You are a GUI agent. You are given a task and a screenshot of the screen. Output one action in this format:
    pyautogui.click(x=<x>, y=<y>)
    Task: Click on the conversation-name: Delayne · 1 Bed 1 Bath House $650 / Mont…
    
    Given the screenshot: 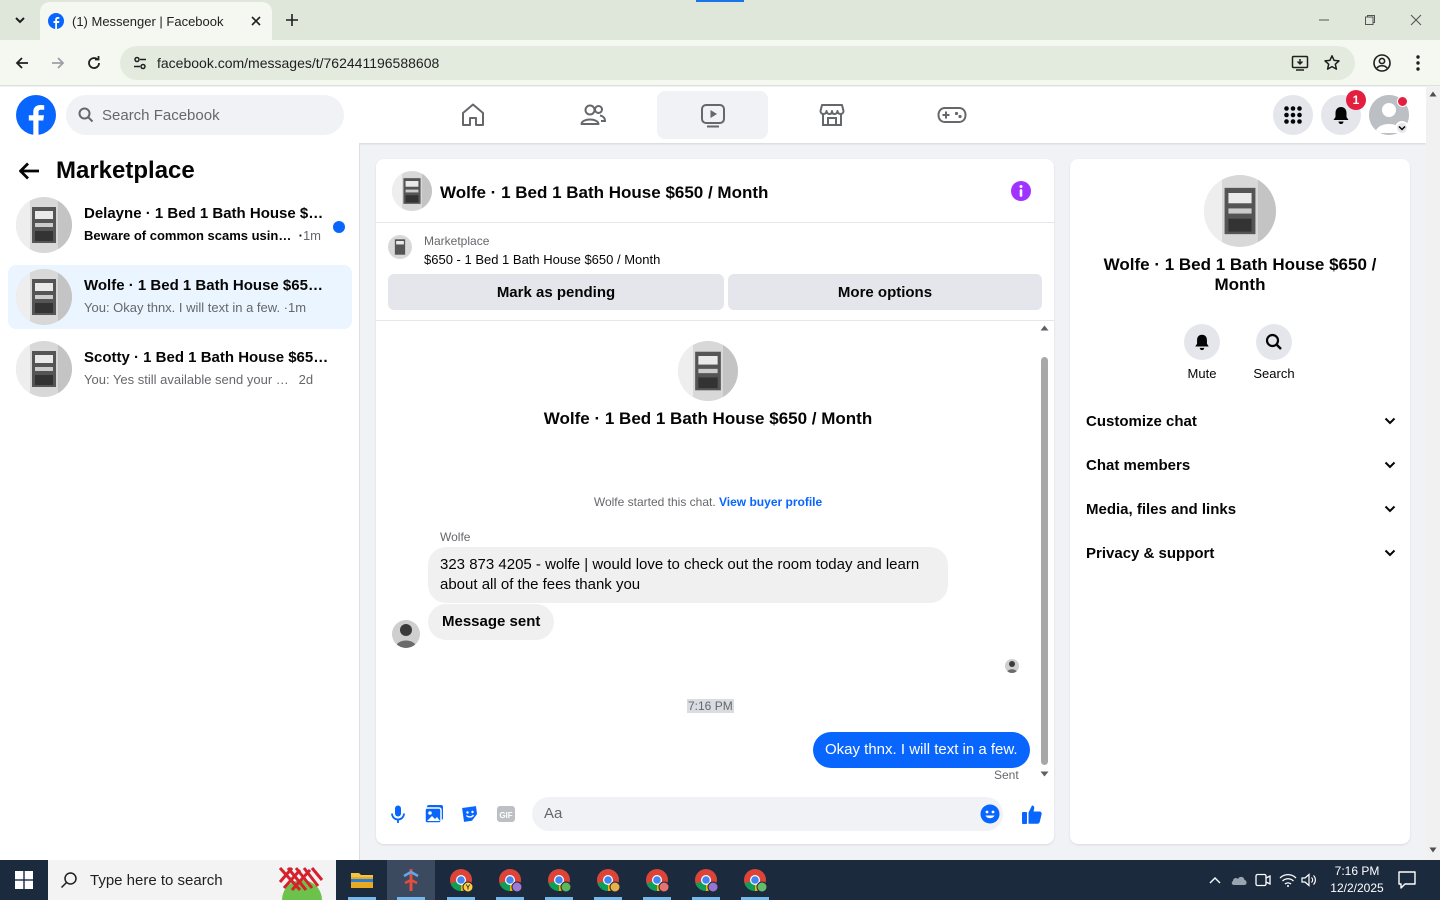 What is the action you would take?
    pyautogui.click(x=206, y=213)
    